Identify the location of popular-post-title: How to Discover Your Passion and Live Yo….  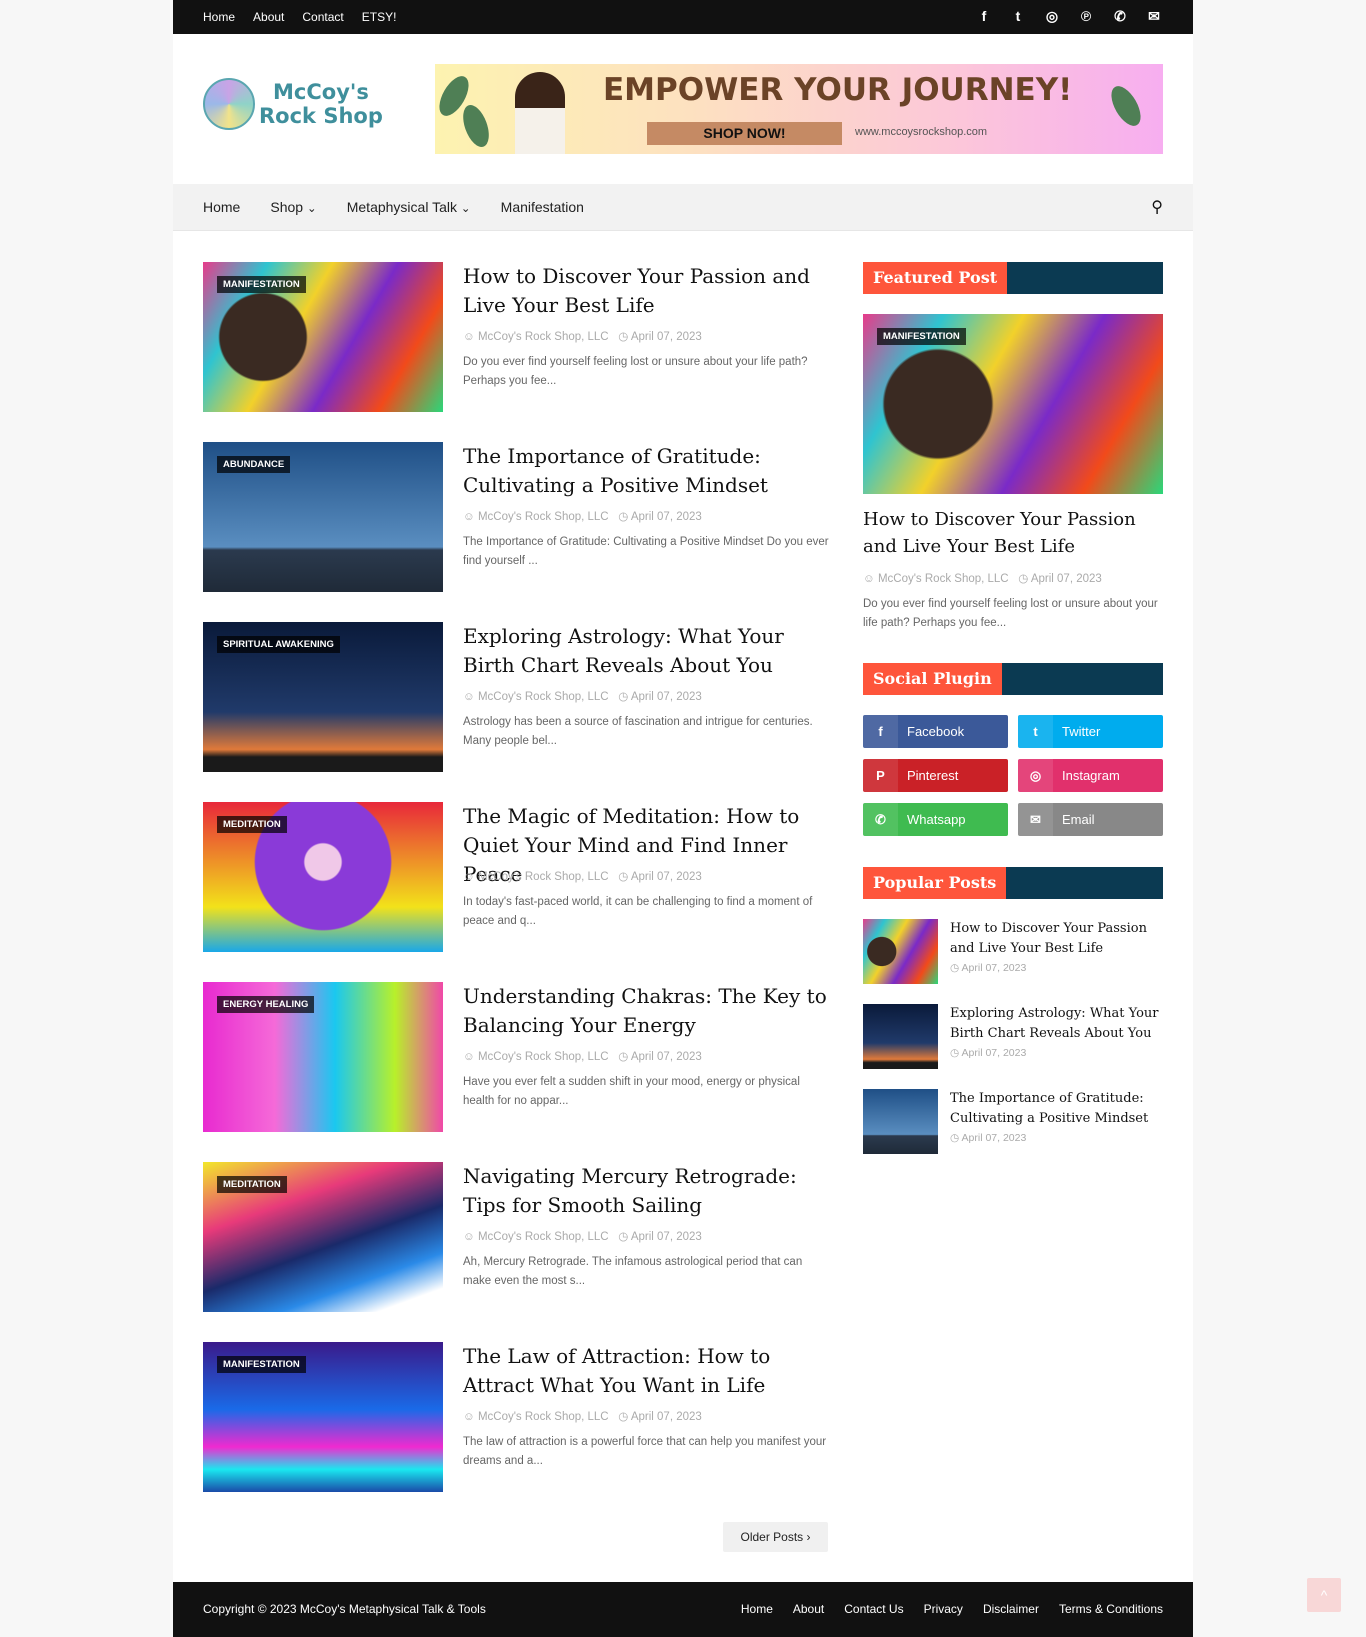
(1057, 939).